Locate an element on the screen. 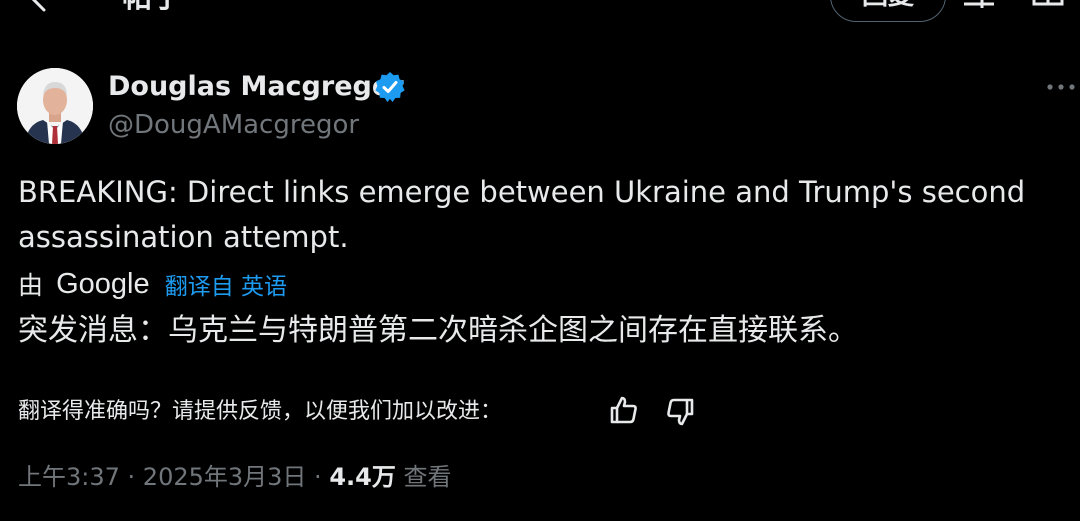 The width and height of the screenshot is (1080, 521). google-logo: Google is located at coordinates (103, 283).